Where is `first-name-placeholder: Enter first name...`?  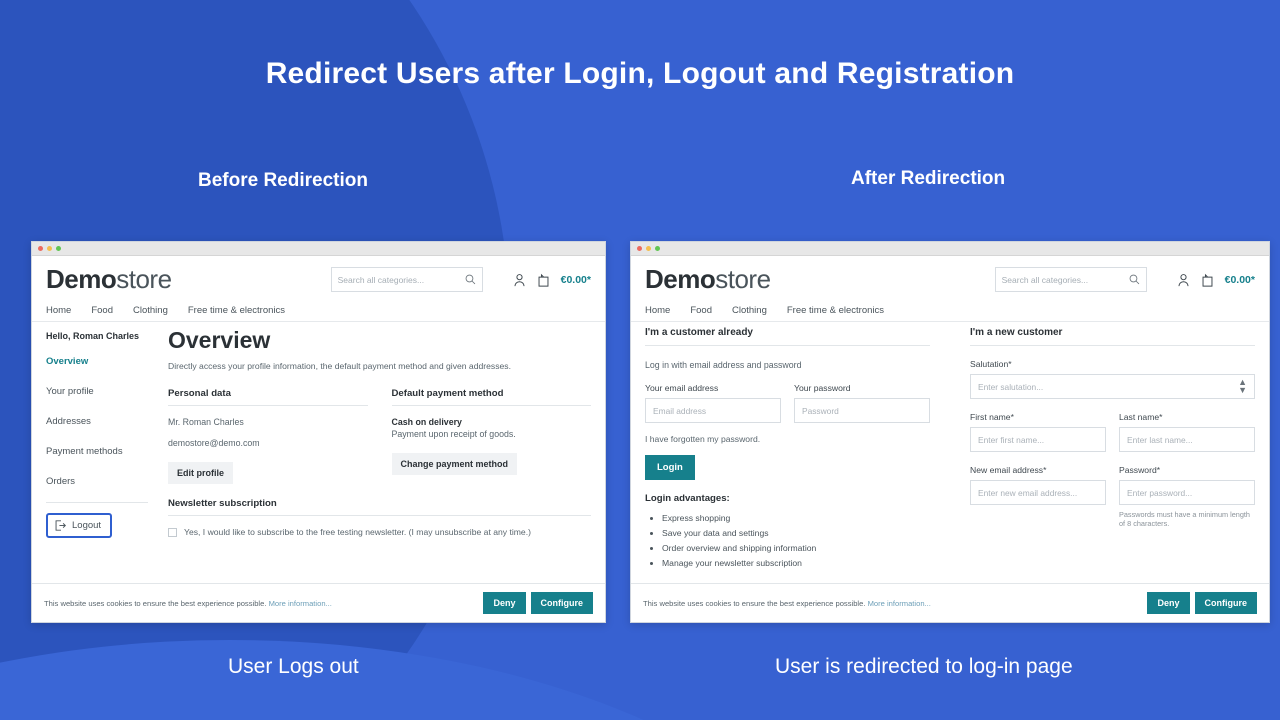 first-name-placeholder: Enter first name... is located at coordinates (1011, 439).